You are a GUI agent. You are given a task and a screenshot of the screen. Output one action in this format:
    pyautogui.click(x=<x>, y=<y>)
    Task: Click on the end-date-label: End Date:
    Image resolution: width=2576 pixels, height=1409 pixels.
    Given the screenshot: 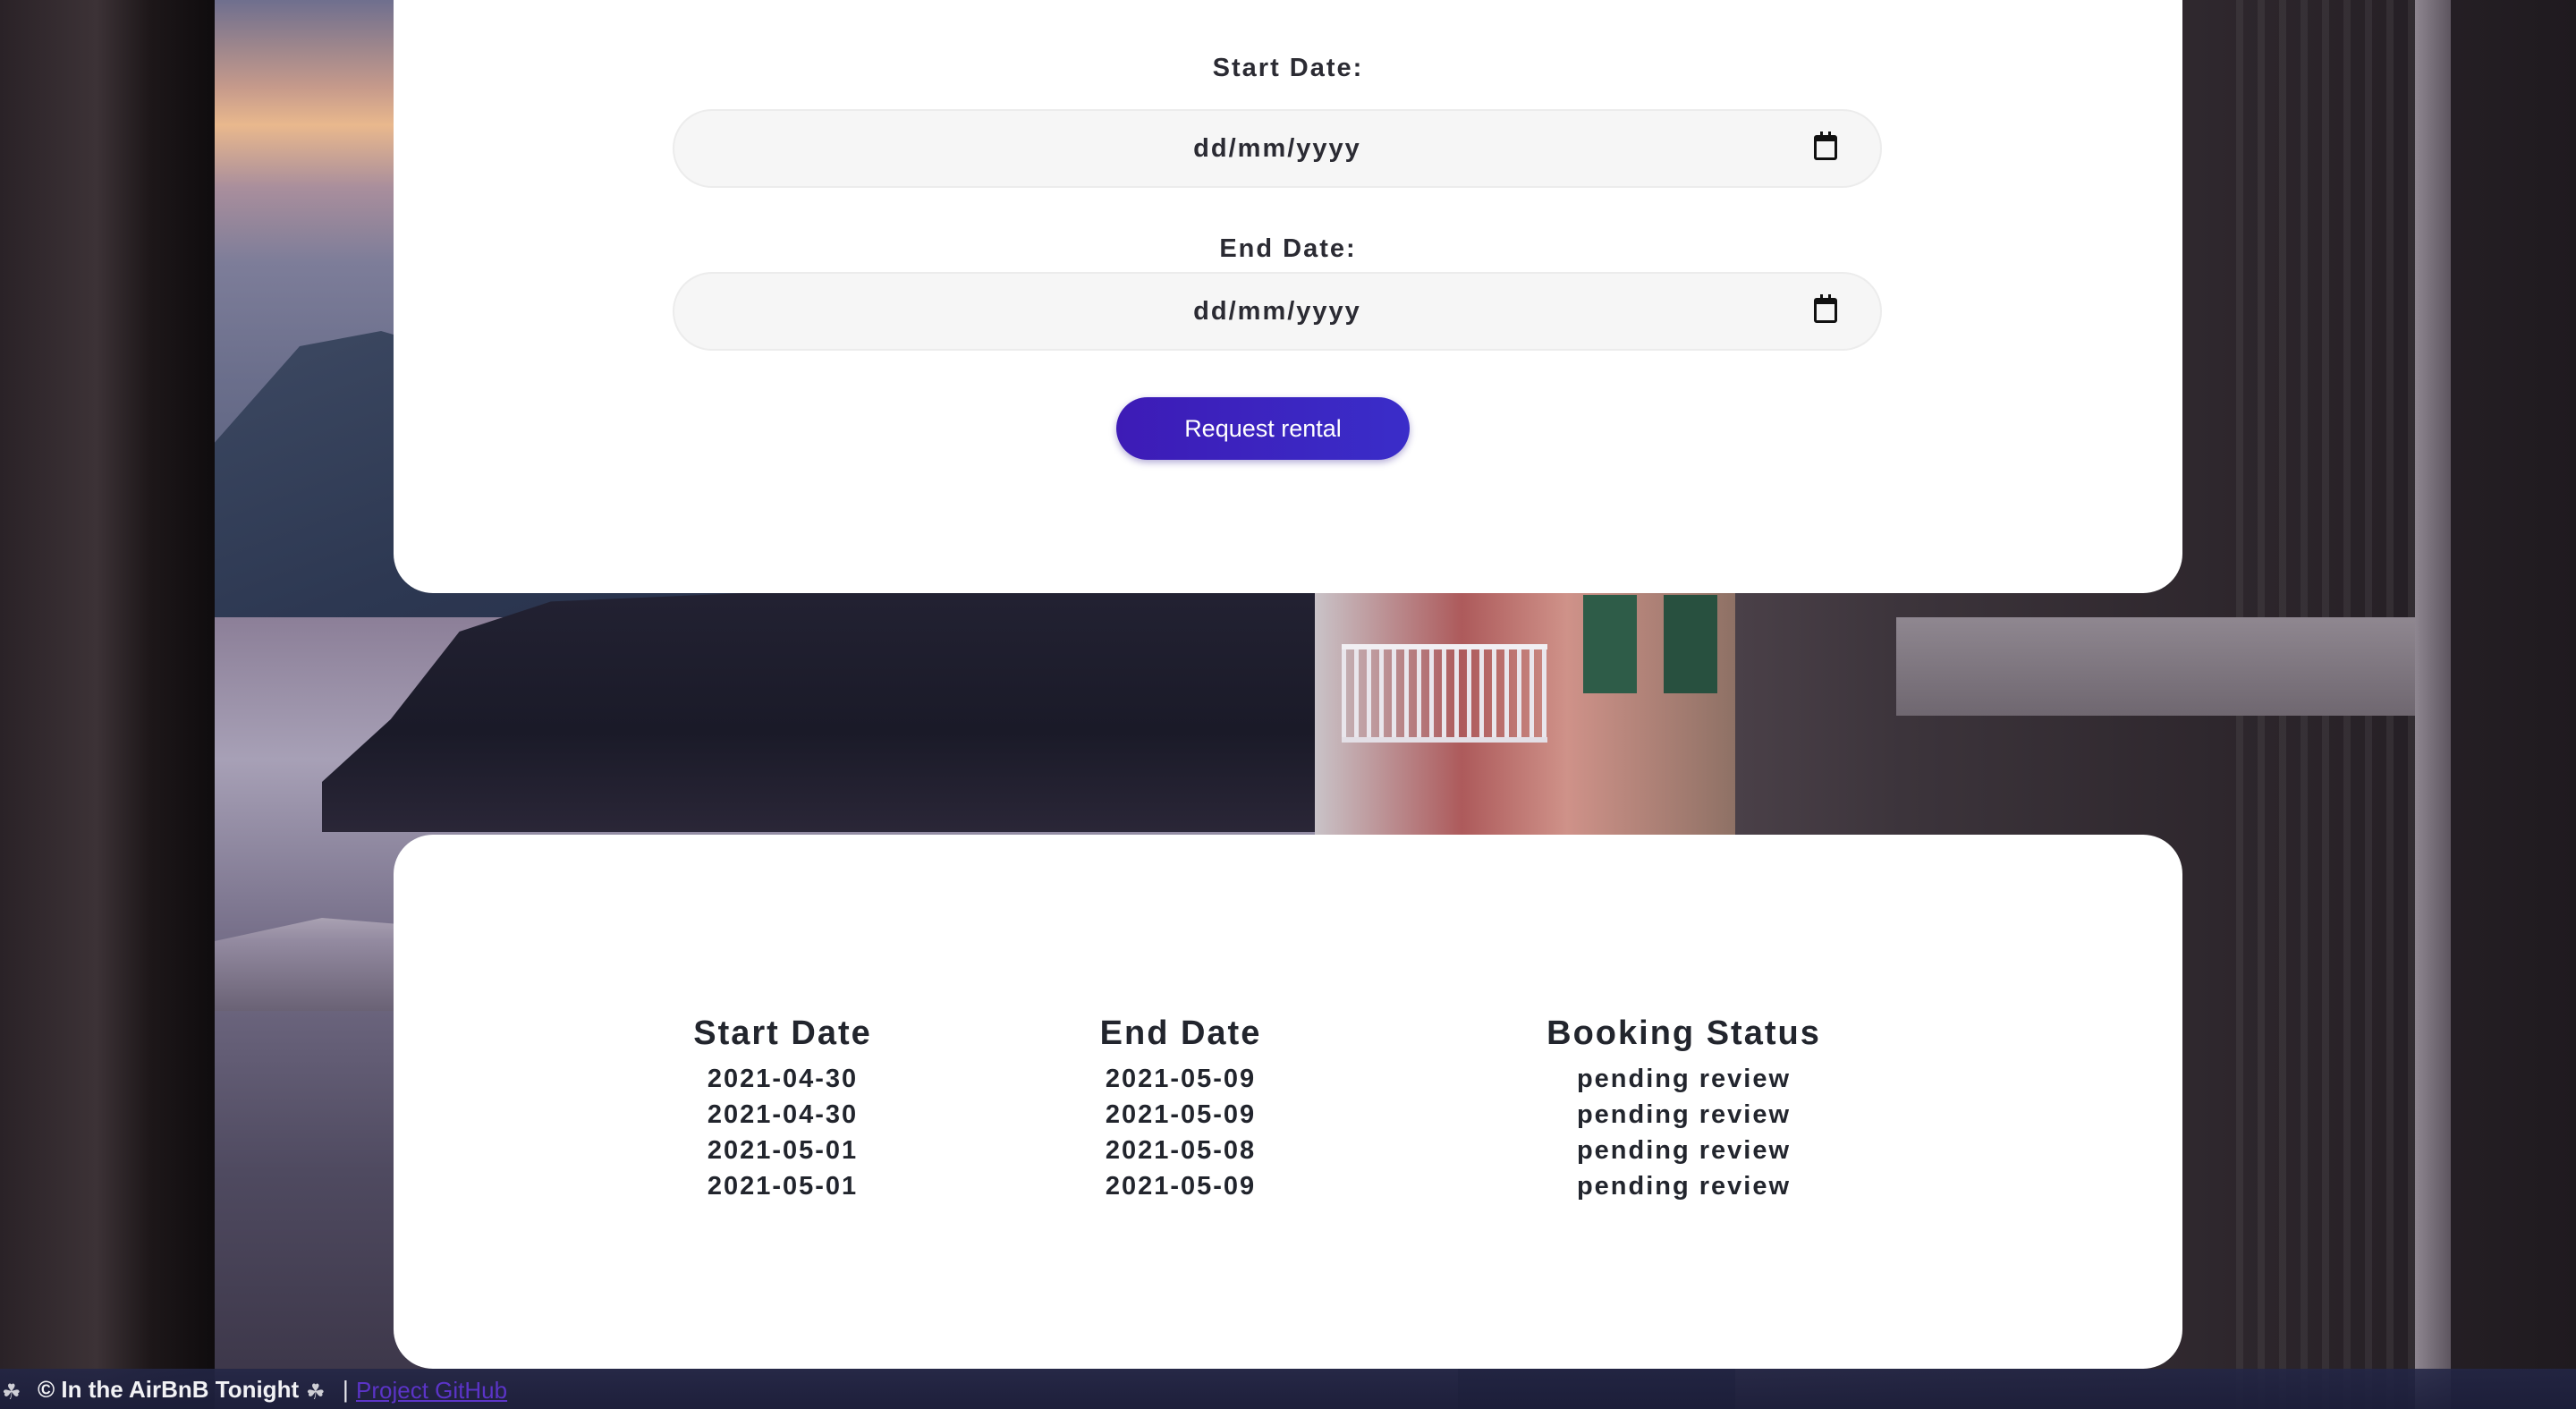 What is the action you would take?
    pyautogui.click(x=1288, y=248)
    